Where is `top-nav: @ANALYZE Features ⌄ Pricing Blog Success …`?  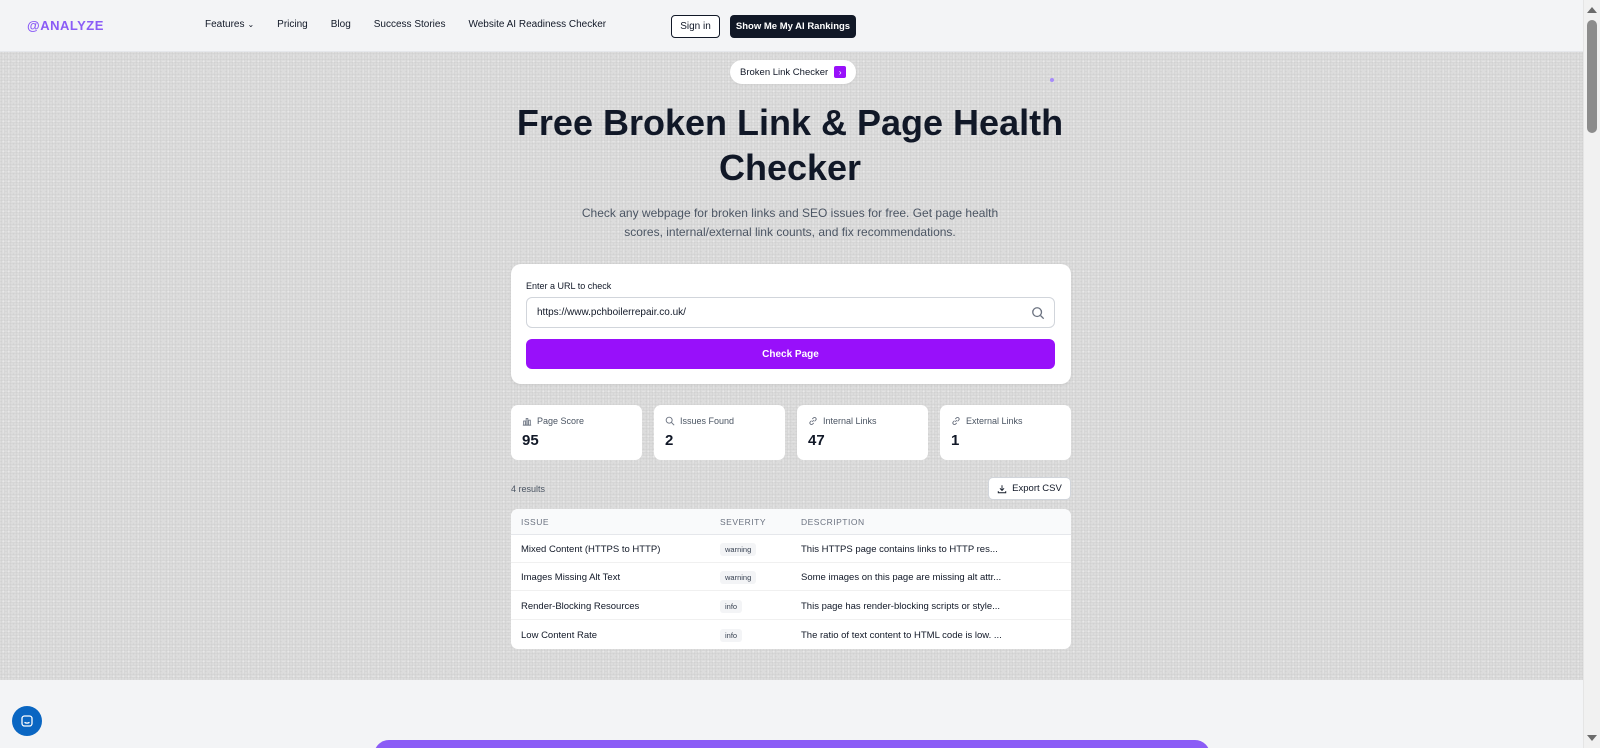 top-nav: @ANALYZE Features ⌄ Pricing Blog Success … is located at coordinates (791, 26).